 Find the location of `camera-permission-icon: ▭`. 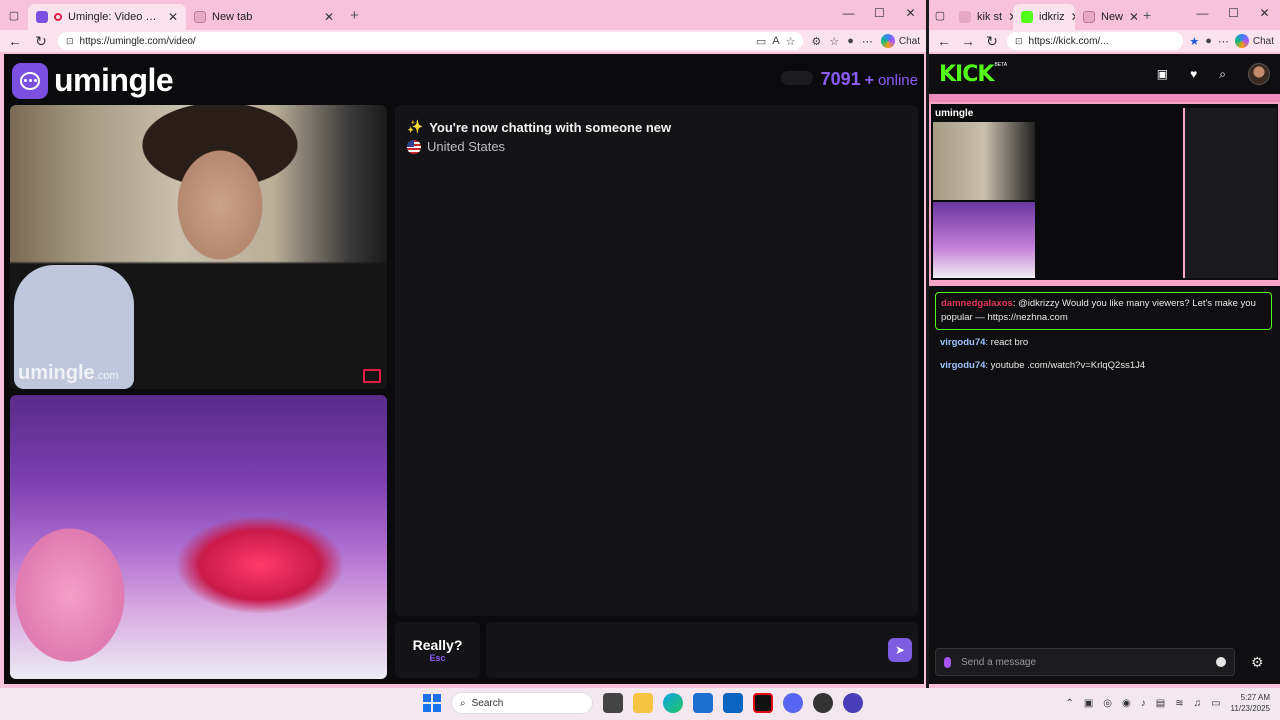

camera-permission-icon: ▭ is located at coordinates (761, 41).